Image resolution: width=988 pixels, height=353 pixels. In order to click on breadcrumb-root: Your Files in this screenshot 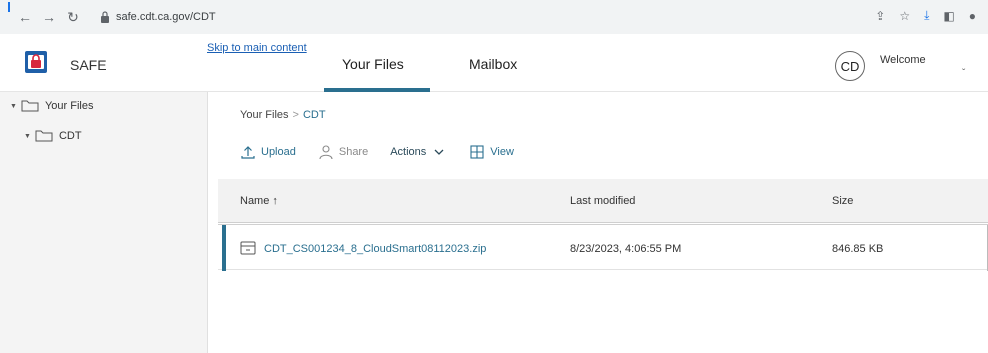, I will do `click(264, 115)`.